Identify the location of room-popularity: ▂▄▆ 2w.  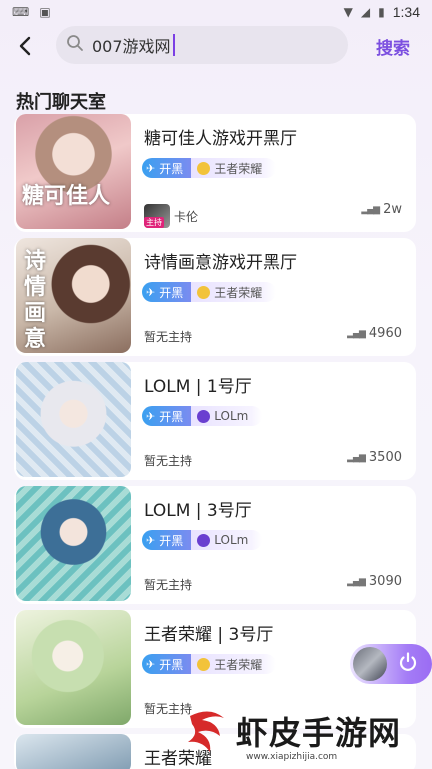
(381, 209).